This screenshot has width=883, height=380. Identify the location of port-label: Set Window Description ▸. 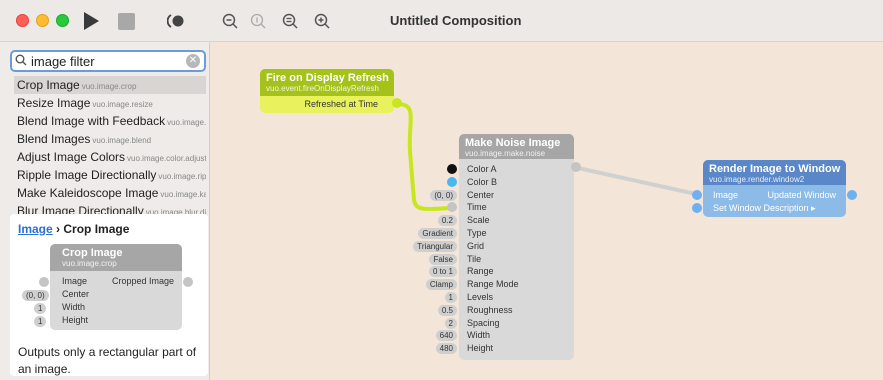
(764, 208).